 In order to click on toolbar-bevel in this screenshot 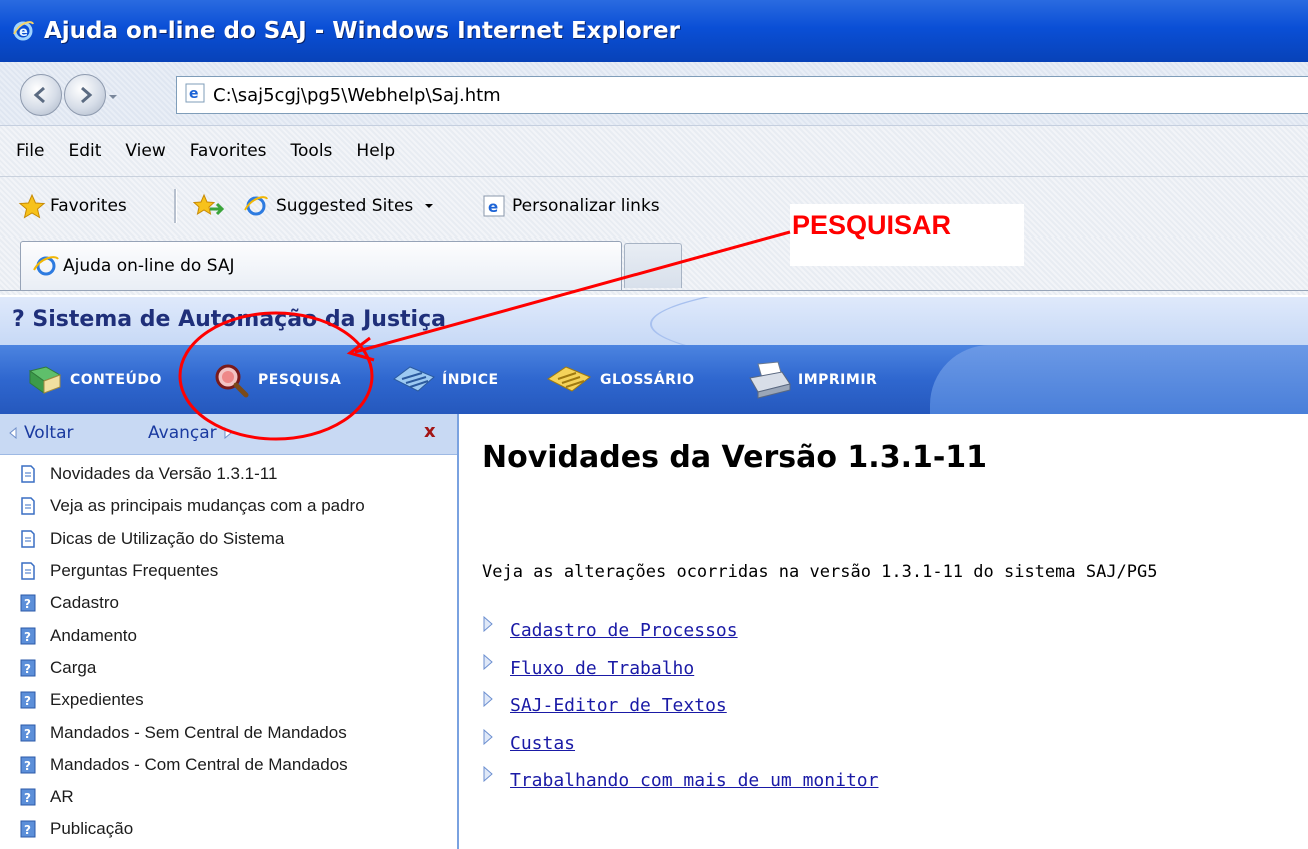, I will do `click(1119, 379)`.